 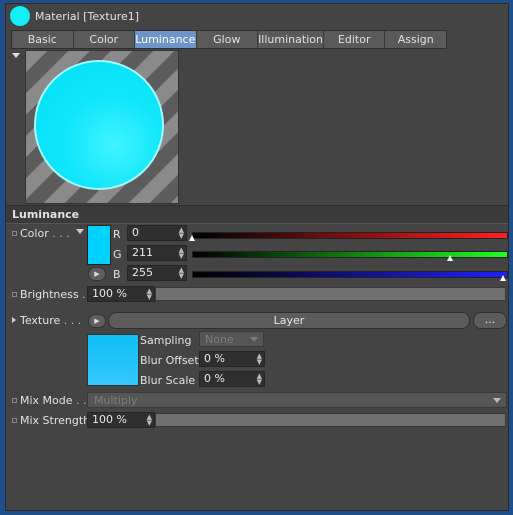 What do you see at coordinates (14, 320) in the screenshot?
I see `texture-expand-icon` at bounding box center [14, 320].